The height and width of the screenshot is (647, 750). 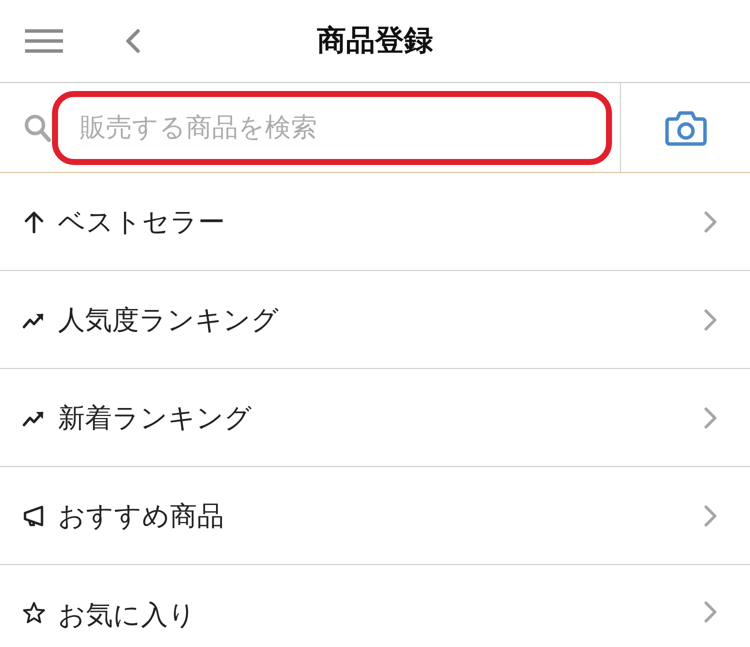 What do you see at coordinates (375, 40) in the screenshot?
I see `page-title: 商品登録` at bounding box center [375, 40].